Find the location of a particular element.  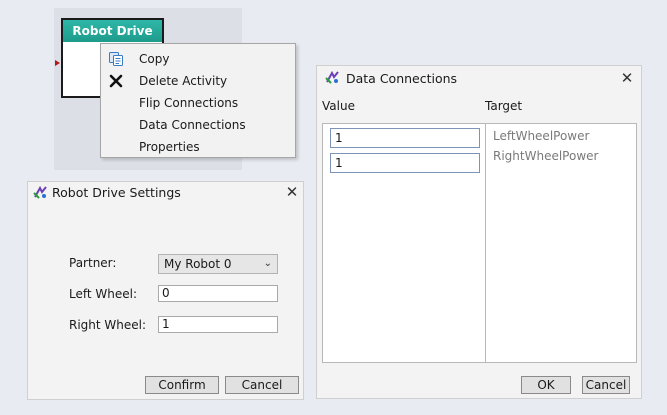

partner-dropdown: My Robot 0 ⌄ is located at coordinates (218, 264).